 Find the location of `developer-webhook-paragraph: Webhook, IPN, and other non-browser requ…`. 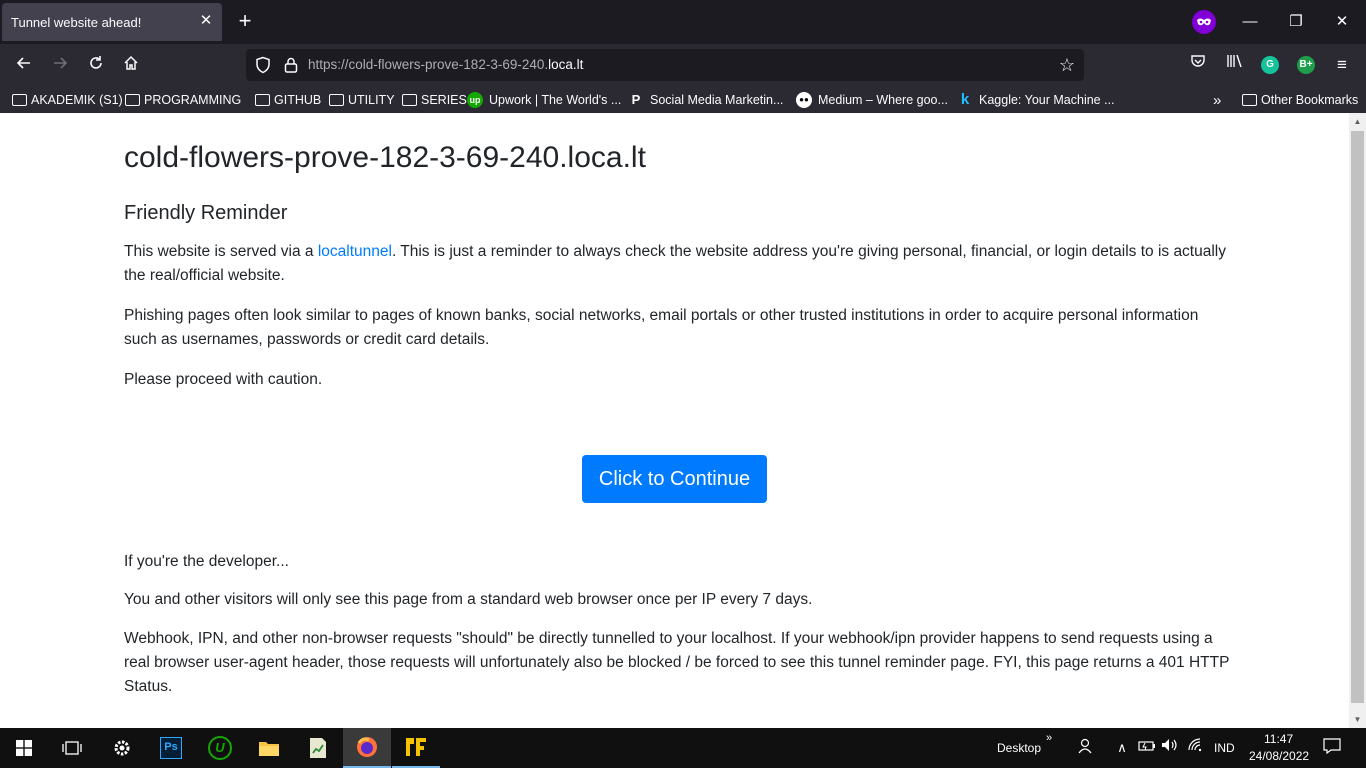

developer-webhook-paragraph: Webhook, IPN, and other non-browser requ… is located at coordinates (677, 662).